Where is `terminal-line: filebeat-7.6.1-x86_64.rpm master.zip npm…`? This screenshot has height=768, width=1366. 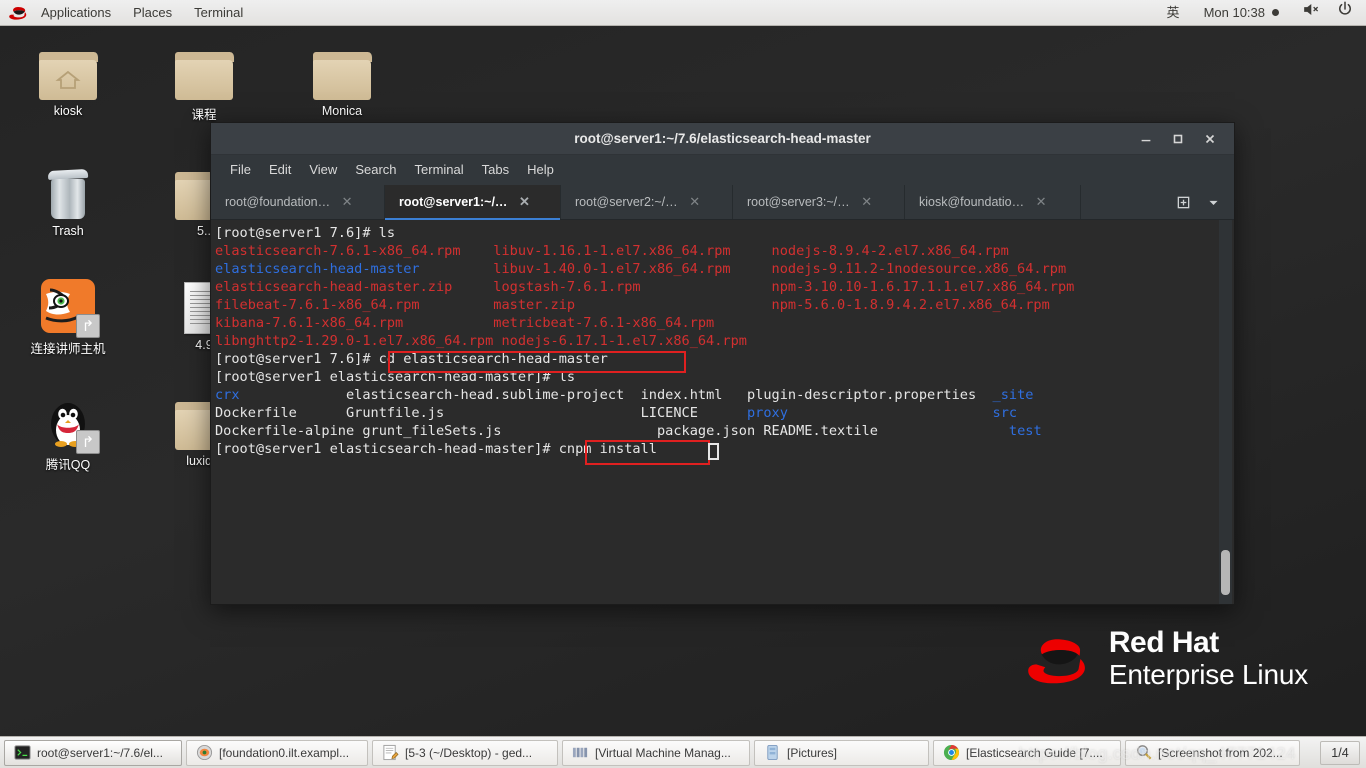
terminal-line: filebeat-7.6.1-x86_64.rpm master.zip npm… is located at coordinates (713, 305).